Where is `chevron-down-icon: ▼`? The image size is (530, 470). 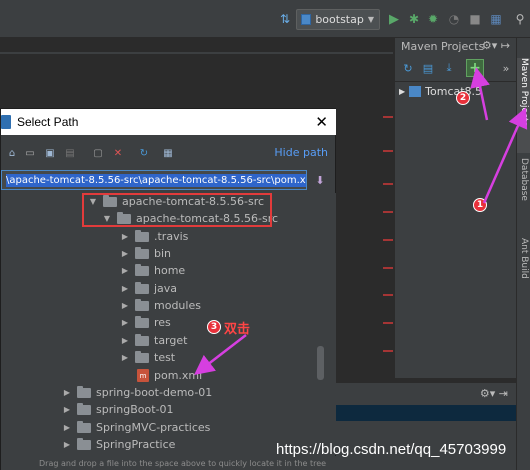
chevron-down-icon: ▼ is located at coordinates (370, 19).